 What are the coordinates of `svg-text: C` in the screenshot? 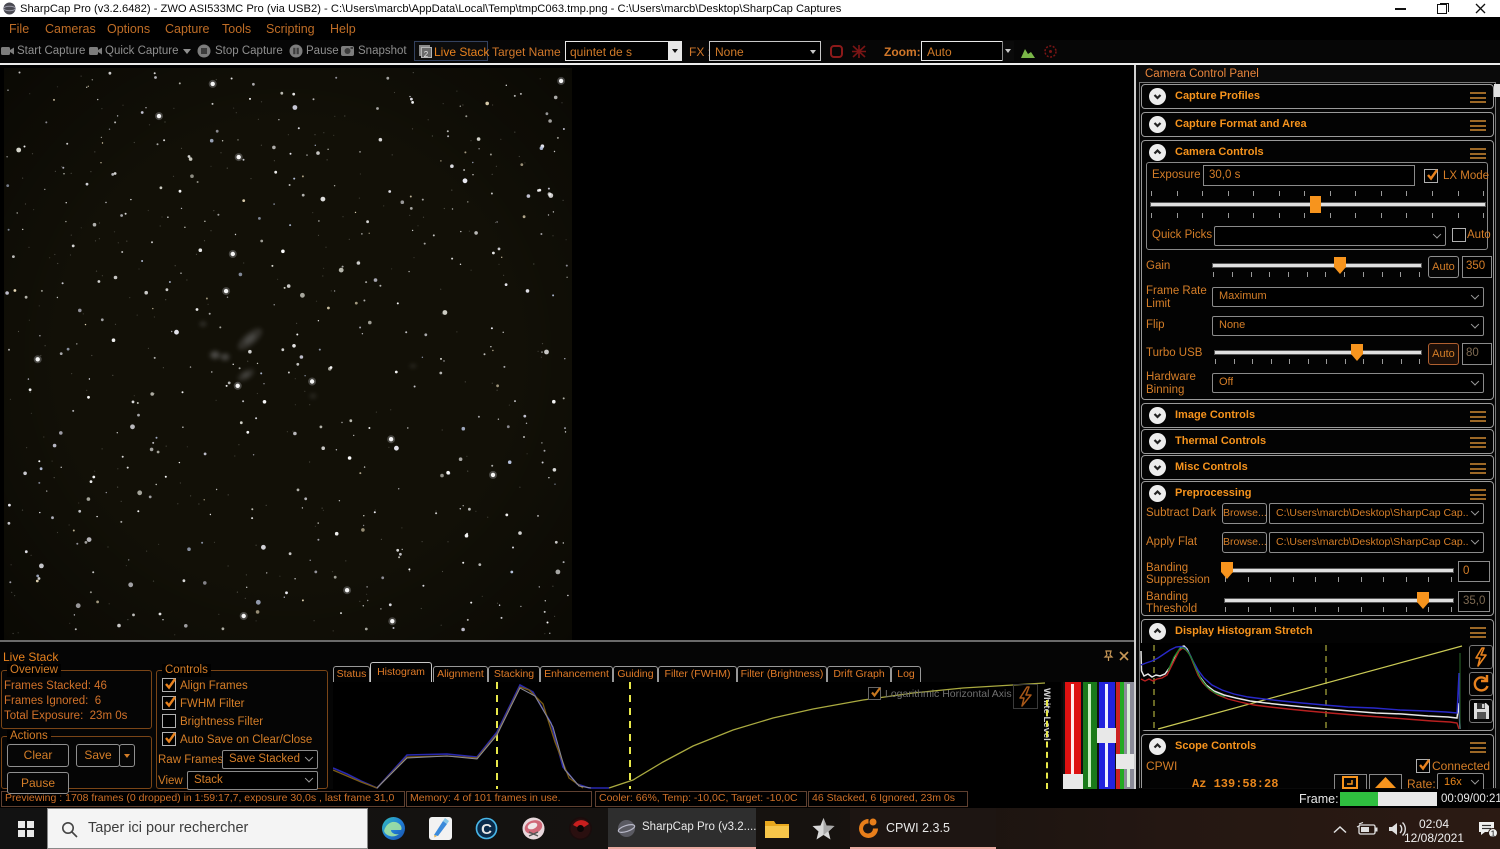 It's located at (486, 829).